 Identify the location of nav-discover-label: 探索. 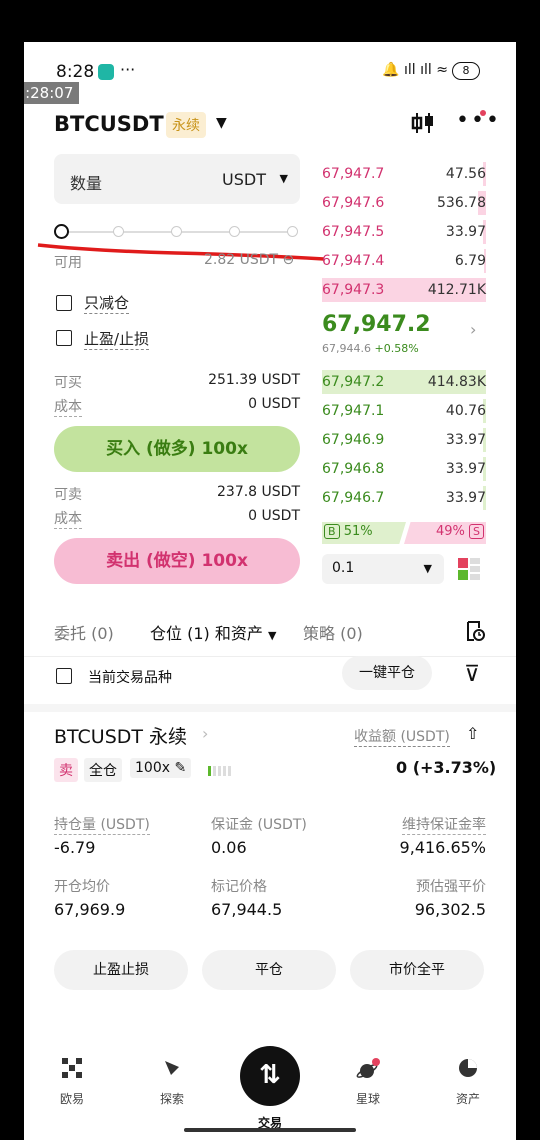
(171, 1099).